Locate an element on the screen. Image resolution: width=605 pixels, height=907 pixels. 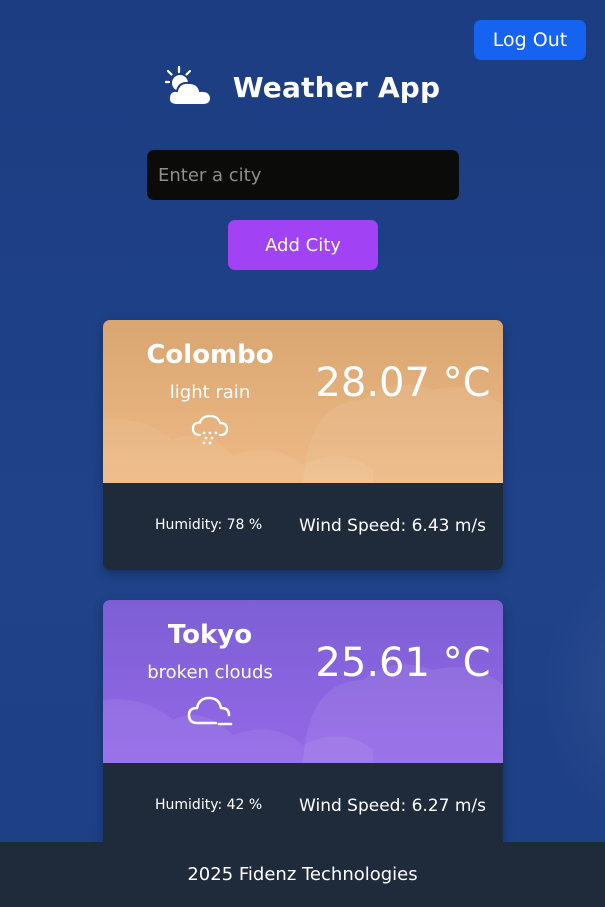
card-details: Humidity: 78 % Wind Speed: 6.43 m/s is located at coordinates (303, 526).